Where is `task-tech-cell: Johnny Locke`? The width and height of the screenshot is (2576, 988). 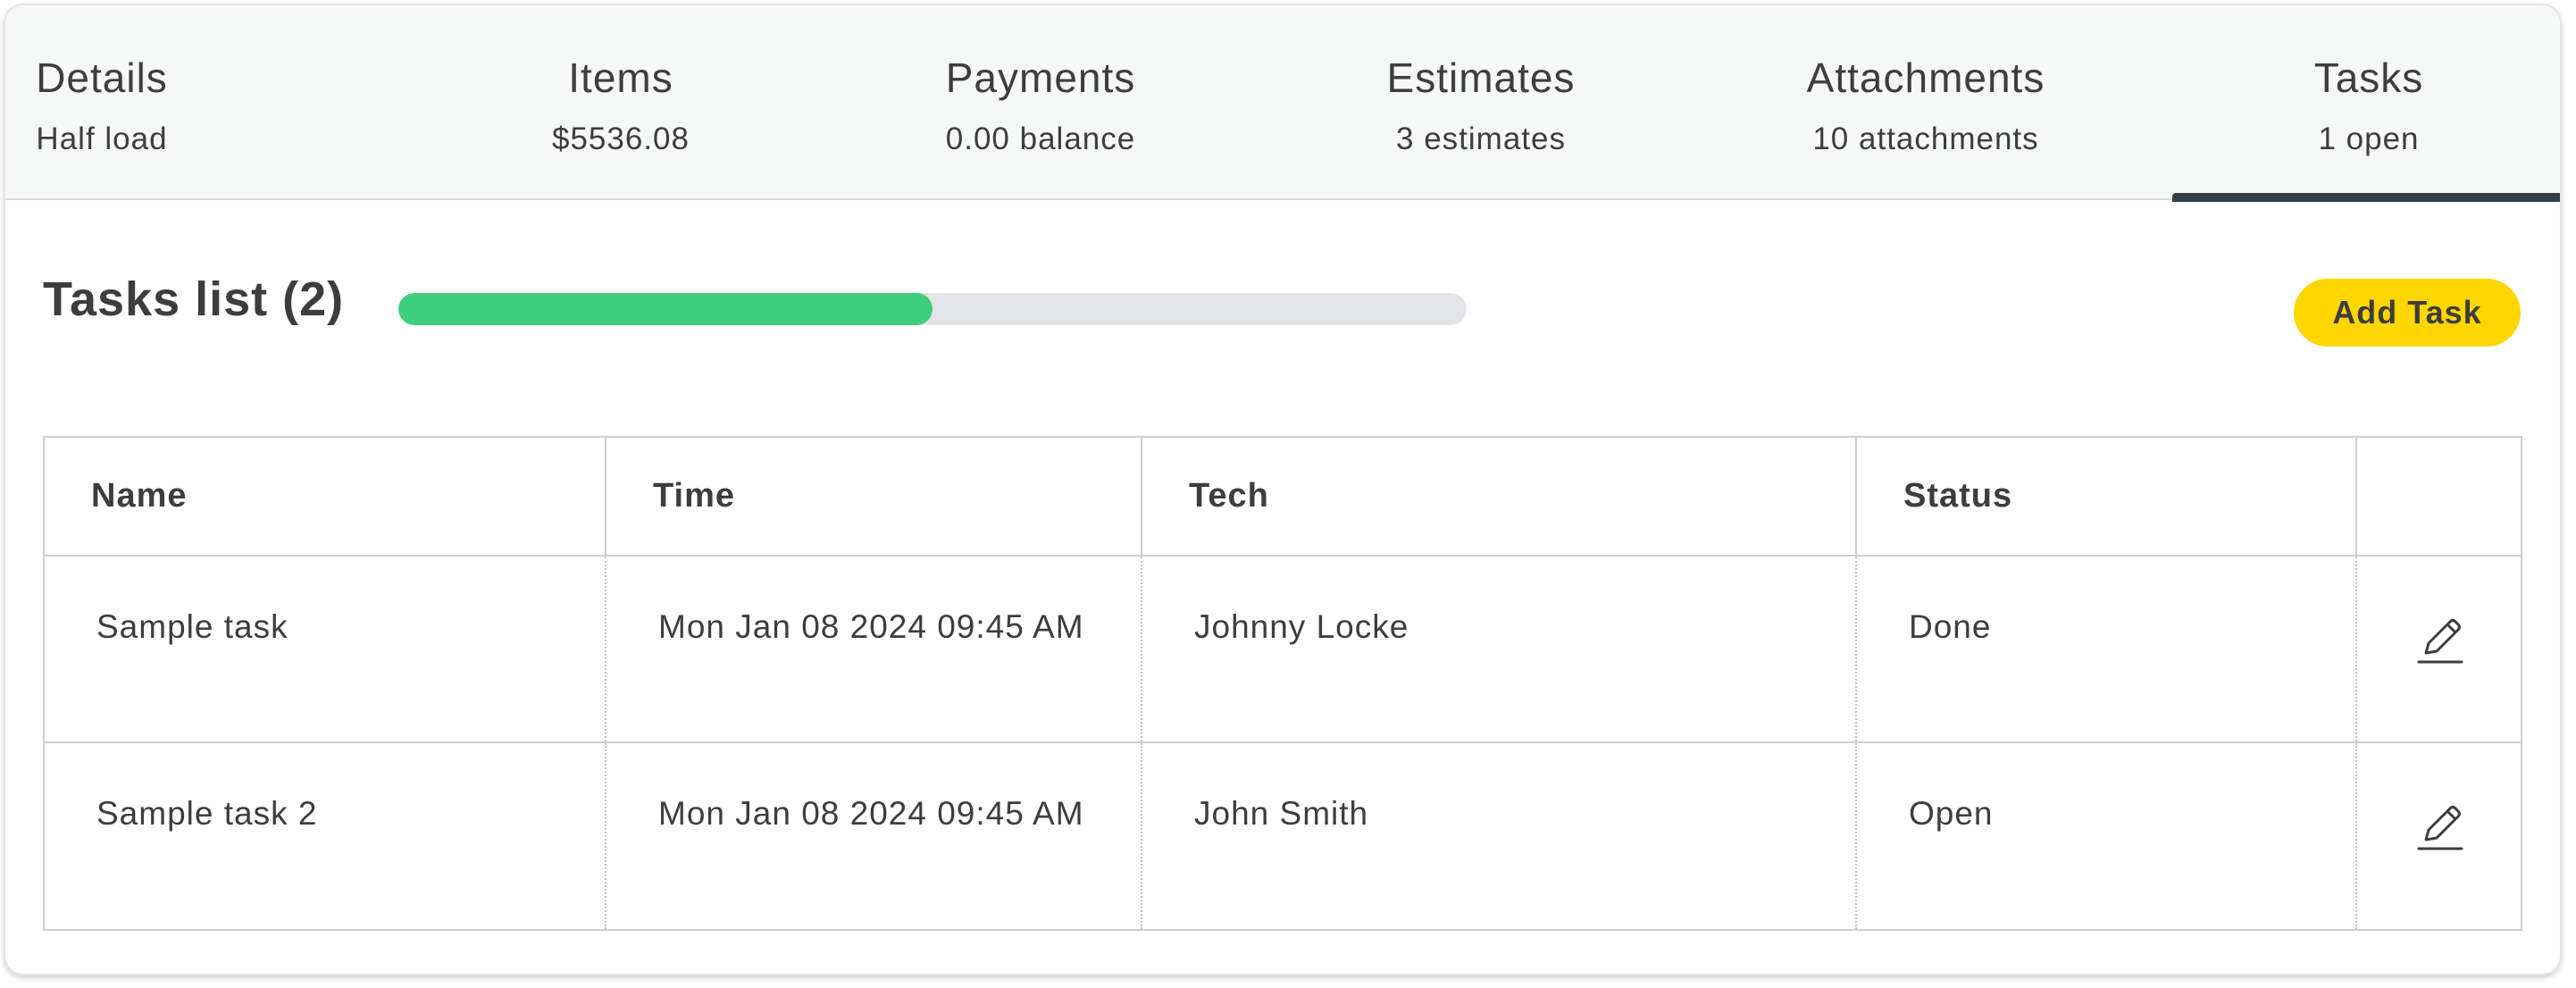
task-tech-cell: Johnny Locke is located at coordinates (1500, 649).